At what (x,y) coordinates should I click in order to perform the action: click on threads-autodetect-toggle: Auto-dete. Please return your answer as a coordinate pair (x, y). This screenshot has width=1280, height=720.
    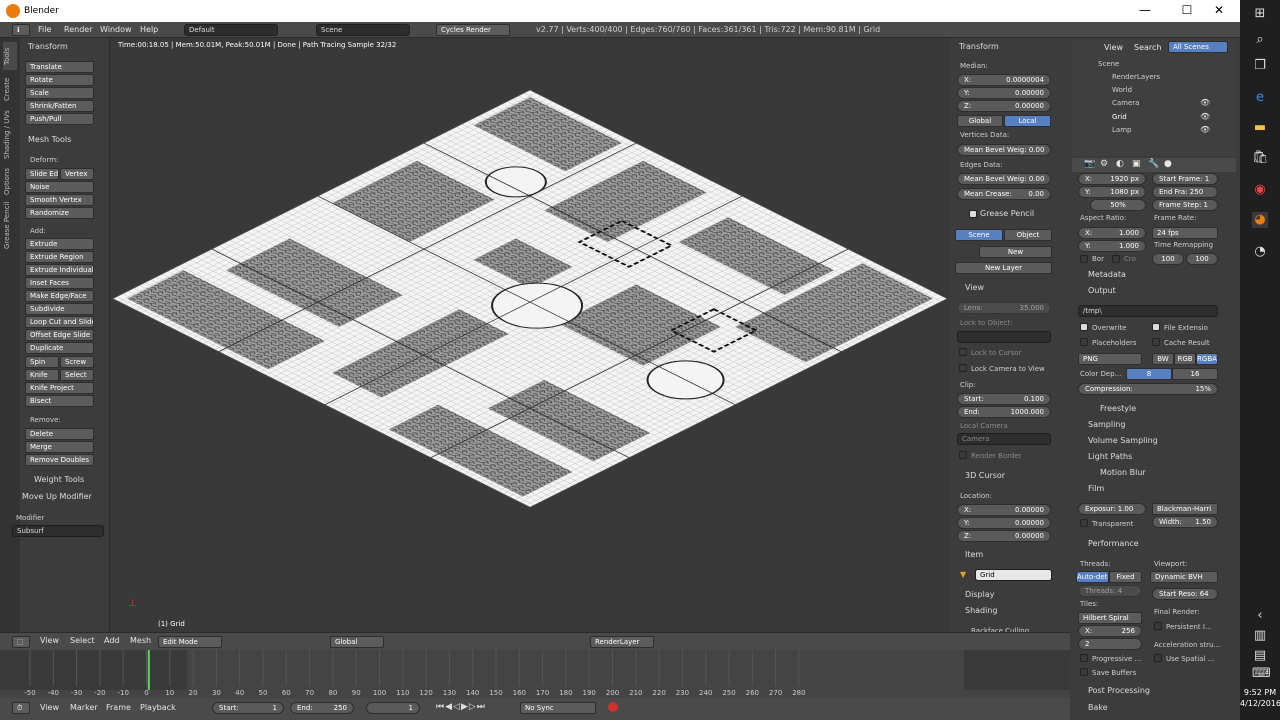
    Looking at the image, I should click on (1092, 577).